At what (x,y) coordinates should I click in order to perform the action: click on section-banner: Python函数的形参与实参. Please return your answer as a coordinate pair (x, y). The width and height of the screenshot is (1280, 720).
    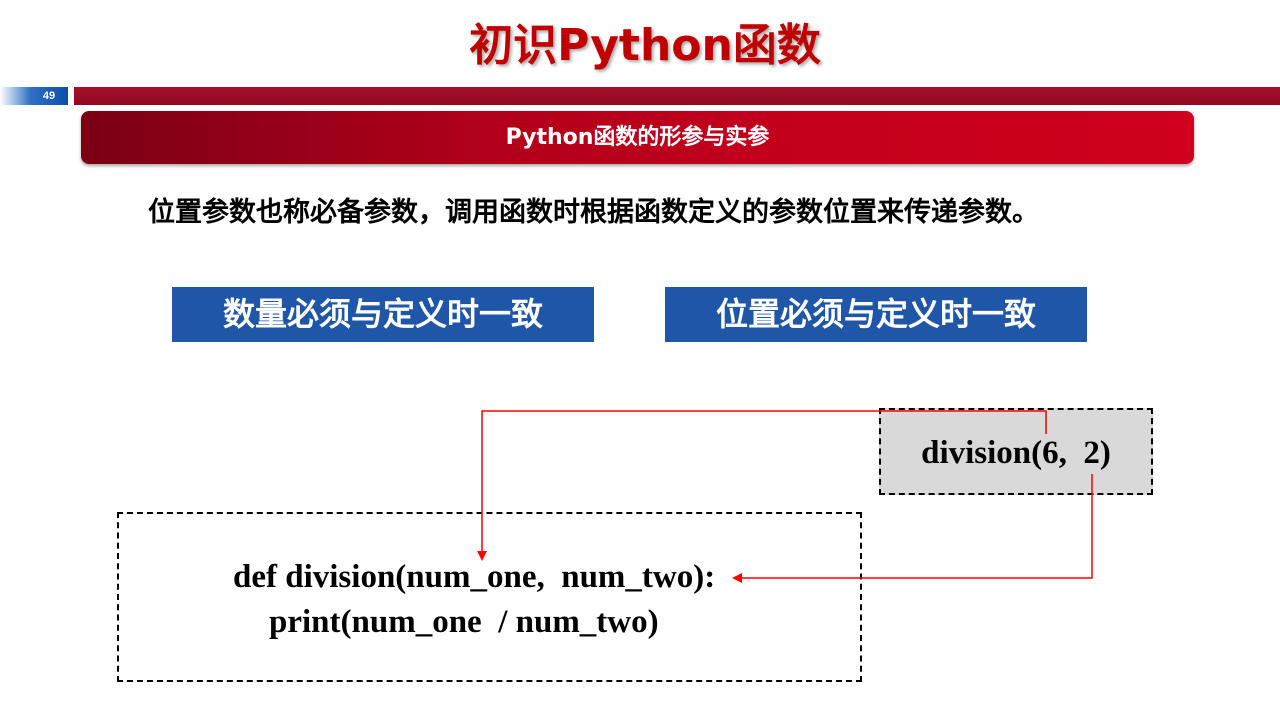
    Looking at the image, I should click on (637, 137).